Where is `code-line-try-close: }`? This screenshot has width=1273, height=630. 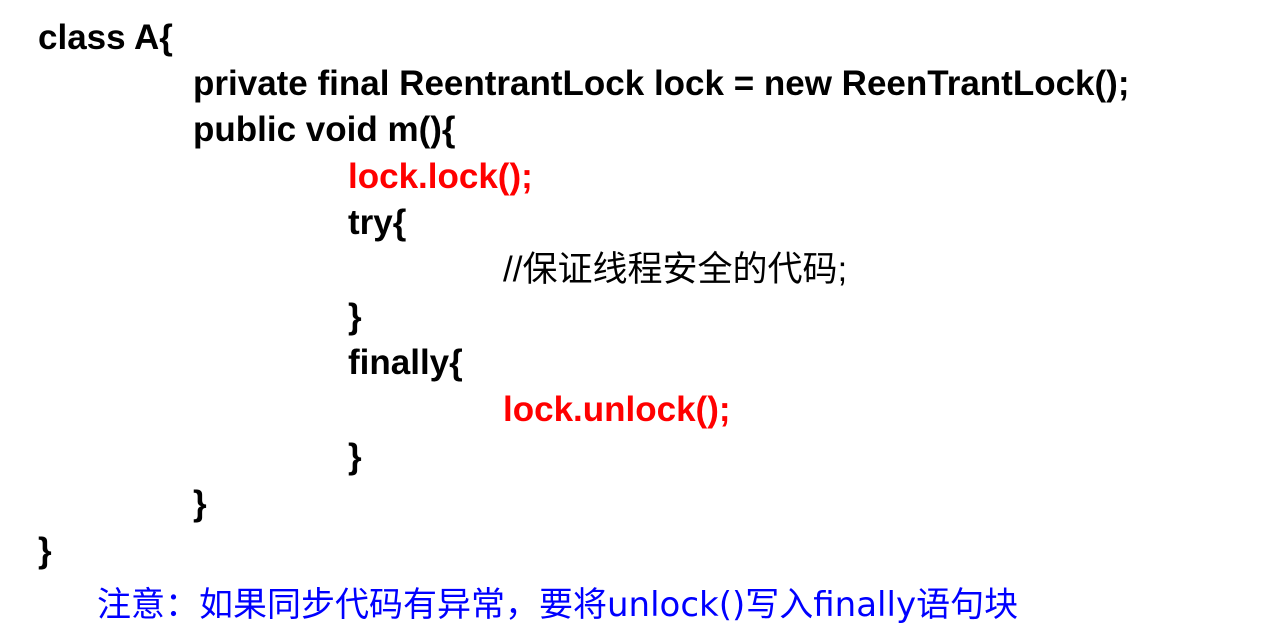
code-line-try-close: } is located at coordinates (355, 316).